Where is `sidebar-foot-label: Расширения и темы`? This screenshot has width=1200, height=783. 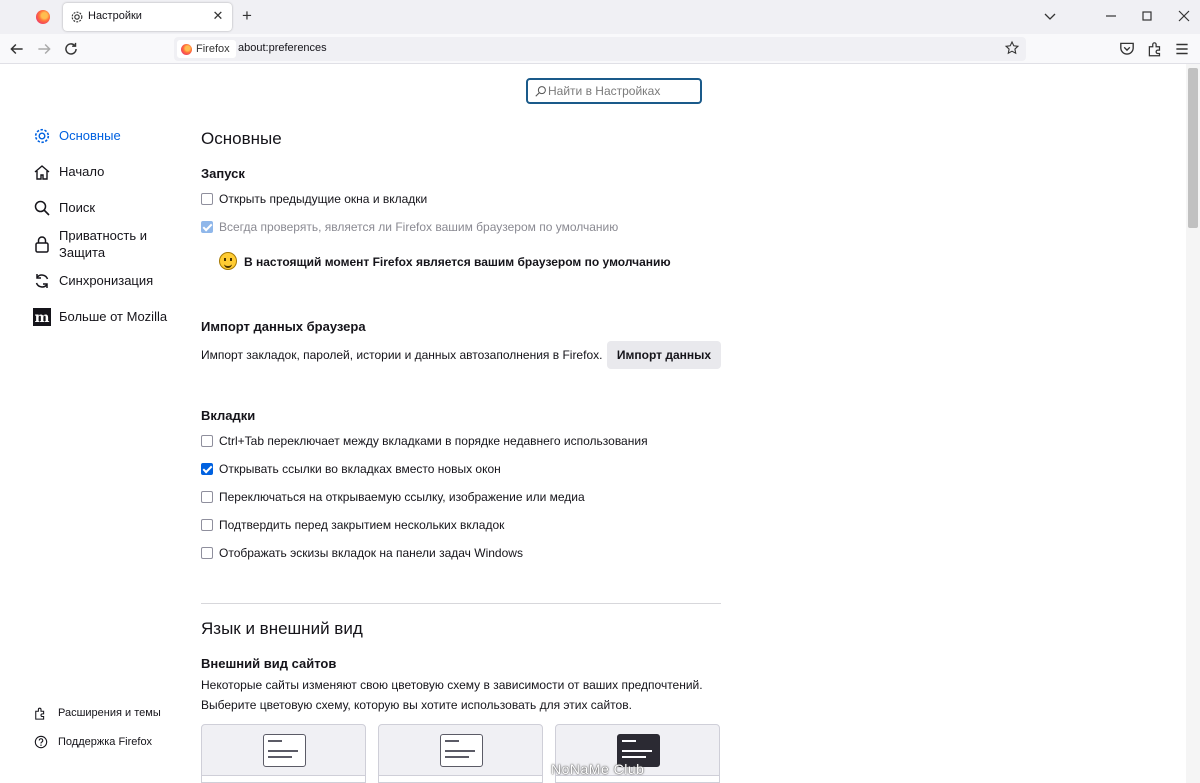
sidebar-foot-label: Расширения и темы is located at coordinates (109, 713).